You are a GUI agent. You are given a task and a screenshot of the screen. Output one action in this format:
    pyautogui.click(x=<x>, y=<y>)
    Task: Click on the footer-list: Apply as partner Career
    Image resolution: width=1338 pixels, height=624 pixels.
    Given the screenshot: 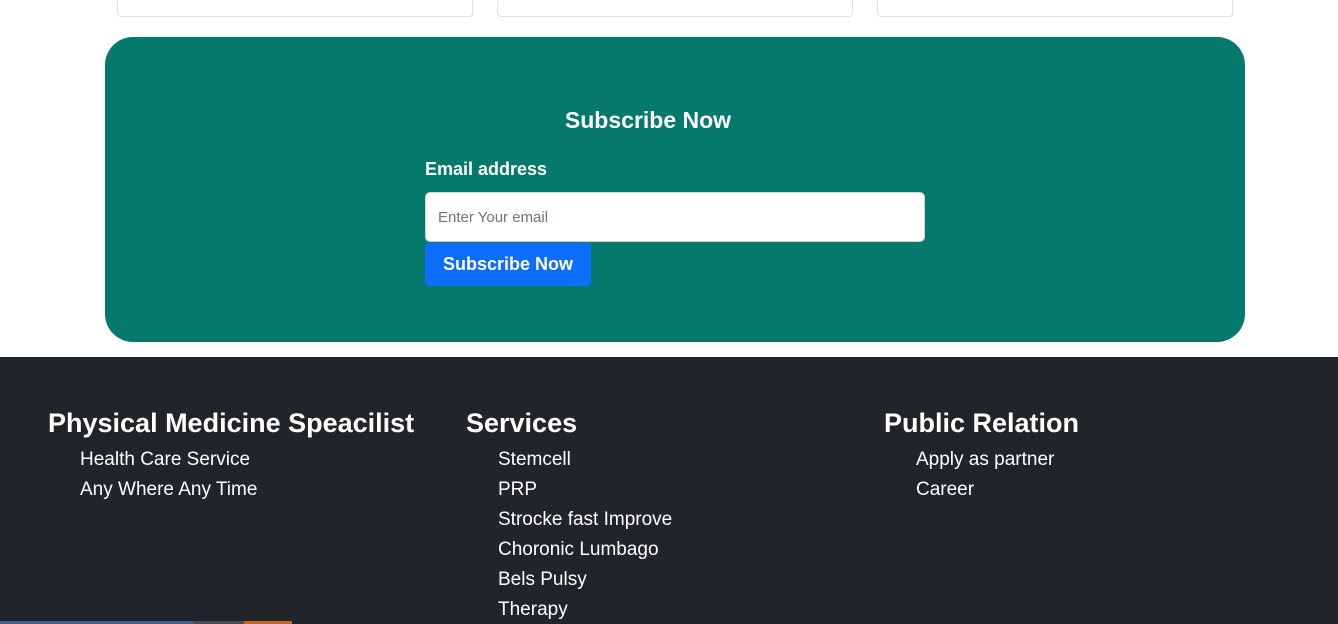 What is the action you would take?
    pyautogui.click(x=981, y=475)
    